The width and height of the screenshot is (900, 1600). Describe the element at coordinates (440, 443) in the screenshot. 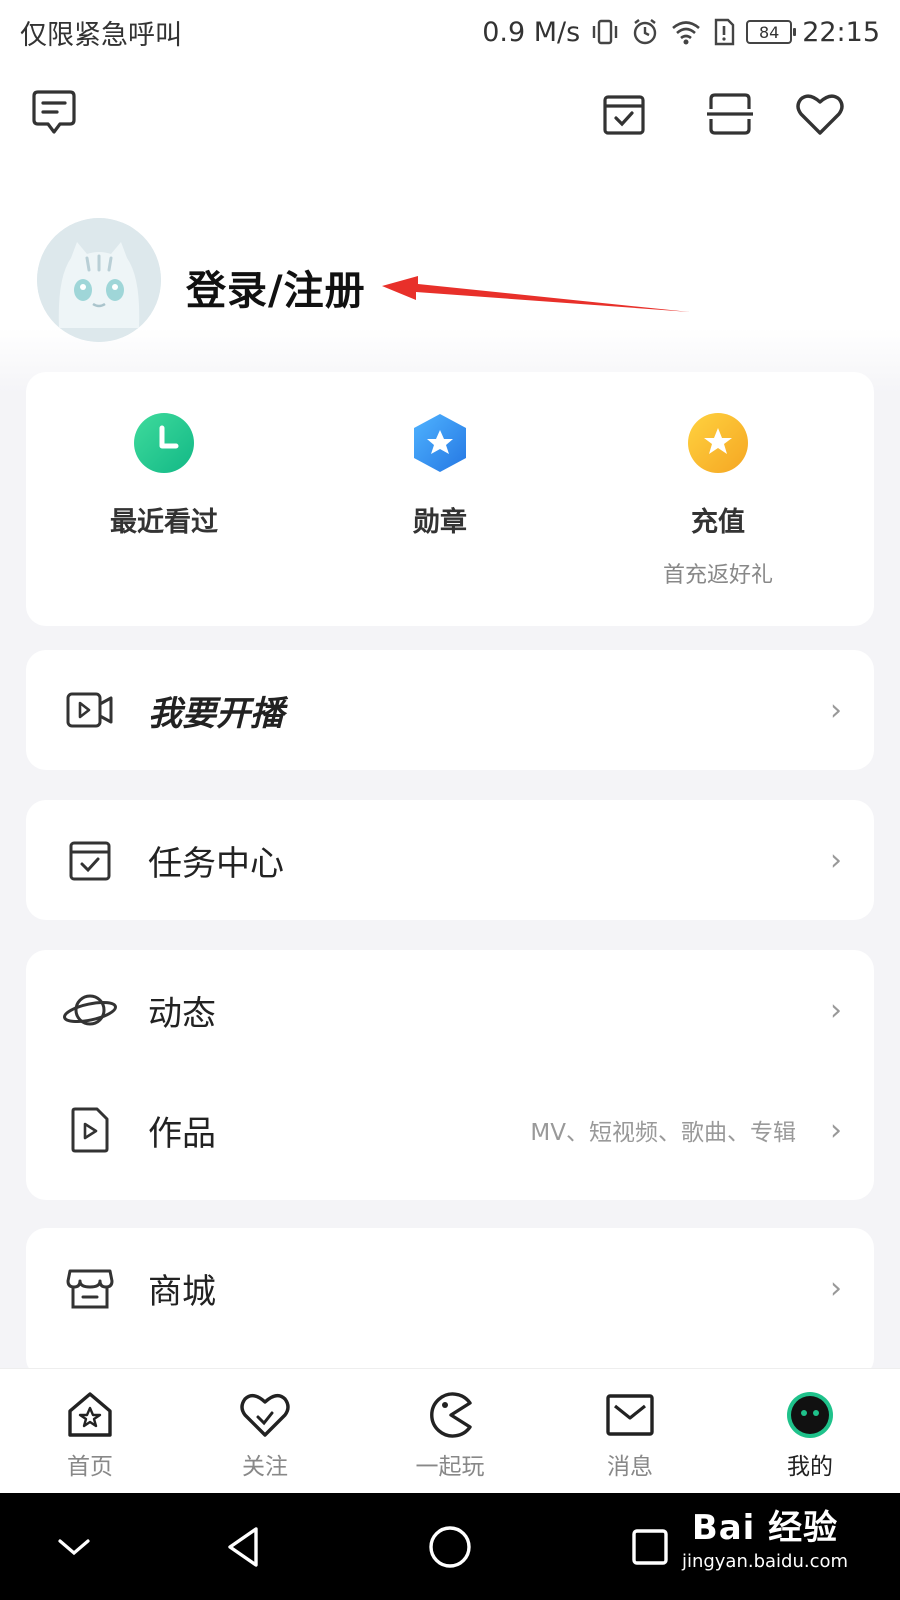

I see `medal-hexagon-icon` at that location.